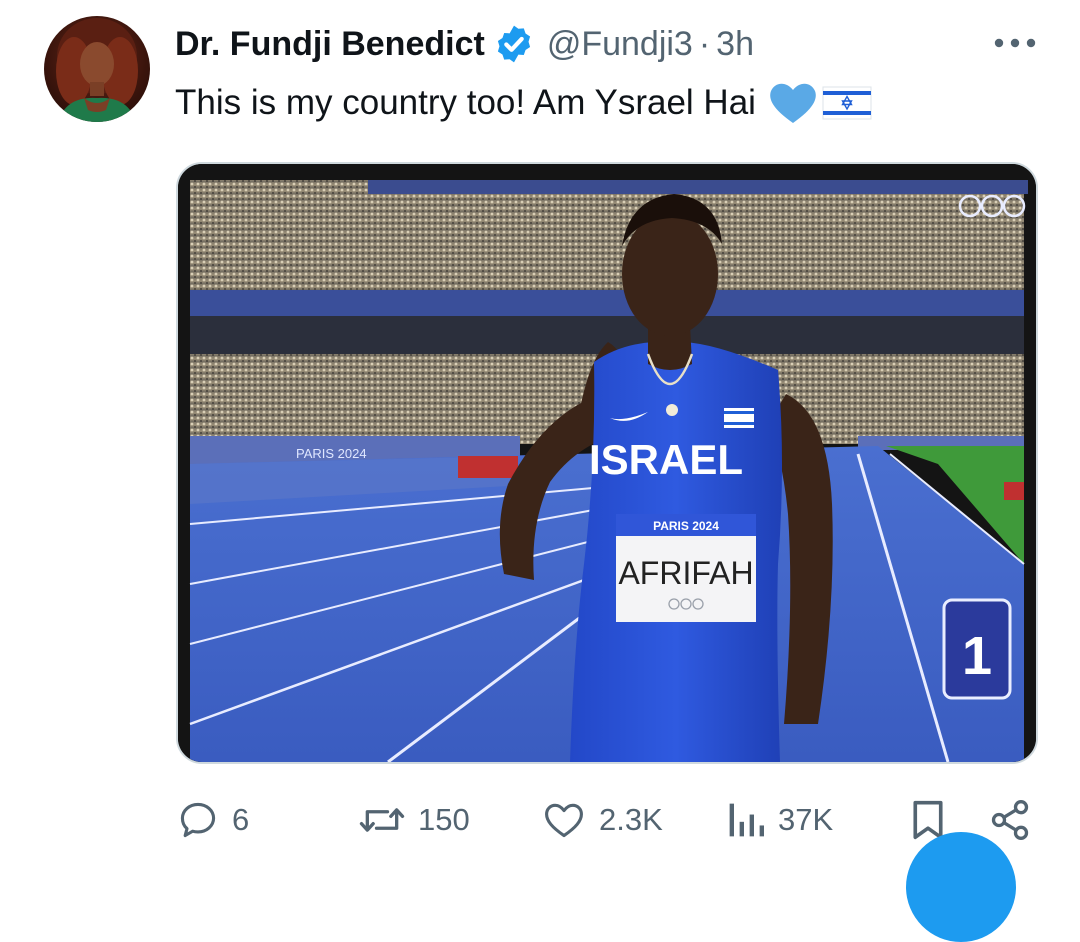  I want to click on avatar, so click(97, 69).